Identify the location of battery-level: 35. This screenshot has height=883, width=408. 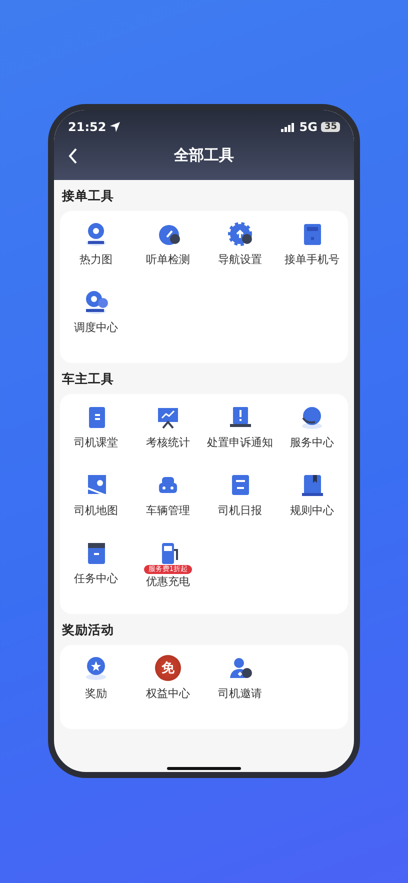
(330, 127).